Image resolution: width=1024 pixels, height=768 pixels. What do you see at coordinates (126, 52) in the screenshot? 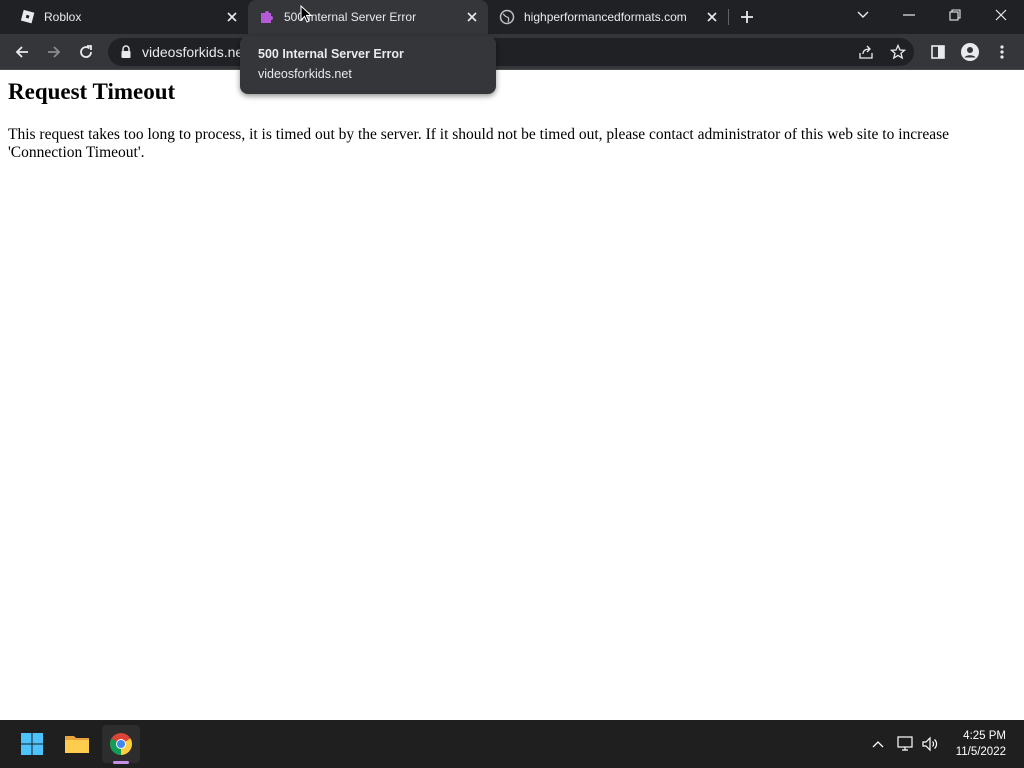
I see `lock-icon` at bounding box center [126, 52].